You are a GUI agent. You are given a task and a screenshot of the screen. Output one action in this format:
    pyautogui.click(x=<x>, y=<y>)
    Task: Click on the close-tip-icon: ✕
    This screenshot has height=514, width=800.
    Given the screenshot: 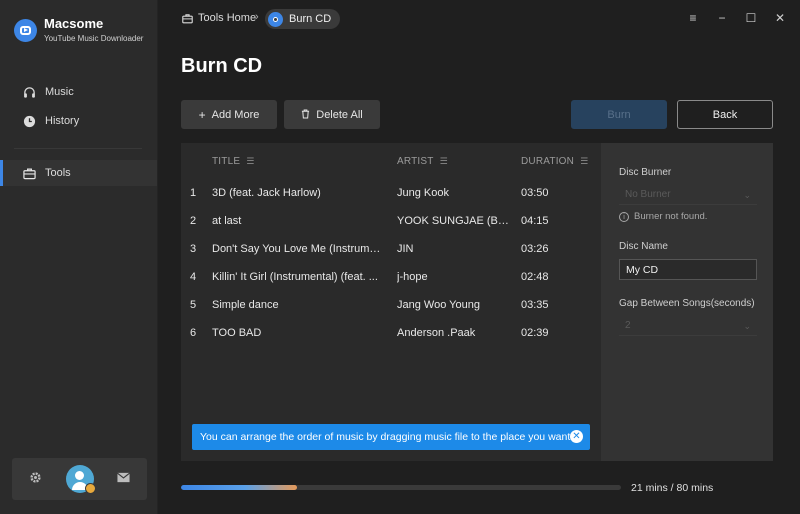 What is the action you would take?
    pyautogui.click(x=576, y=436)
    